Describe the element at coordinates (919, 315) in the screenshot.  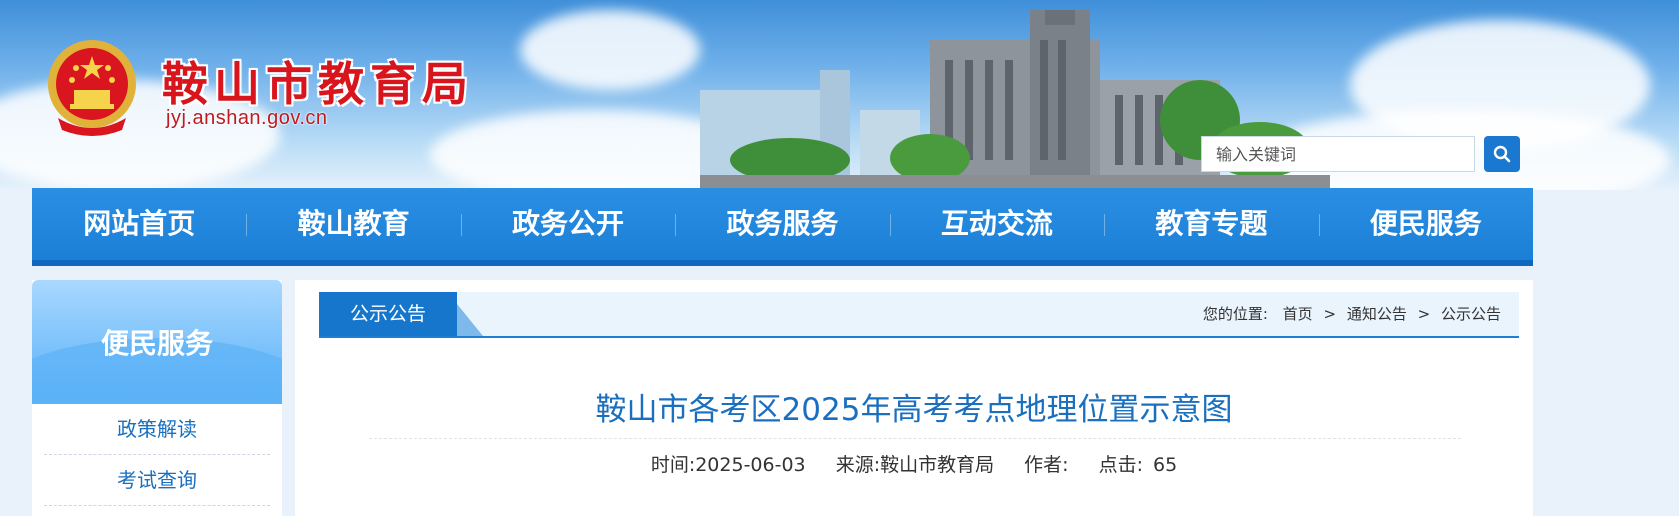
I see `breadcrumb-bar: 公示公告 您的位置: 首页 > 通知公告 > 公示公告` at that location.